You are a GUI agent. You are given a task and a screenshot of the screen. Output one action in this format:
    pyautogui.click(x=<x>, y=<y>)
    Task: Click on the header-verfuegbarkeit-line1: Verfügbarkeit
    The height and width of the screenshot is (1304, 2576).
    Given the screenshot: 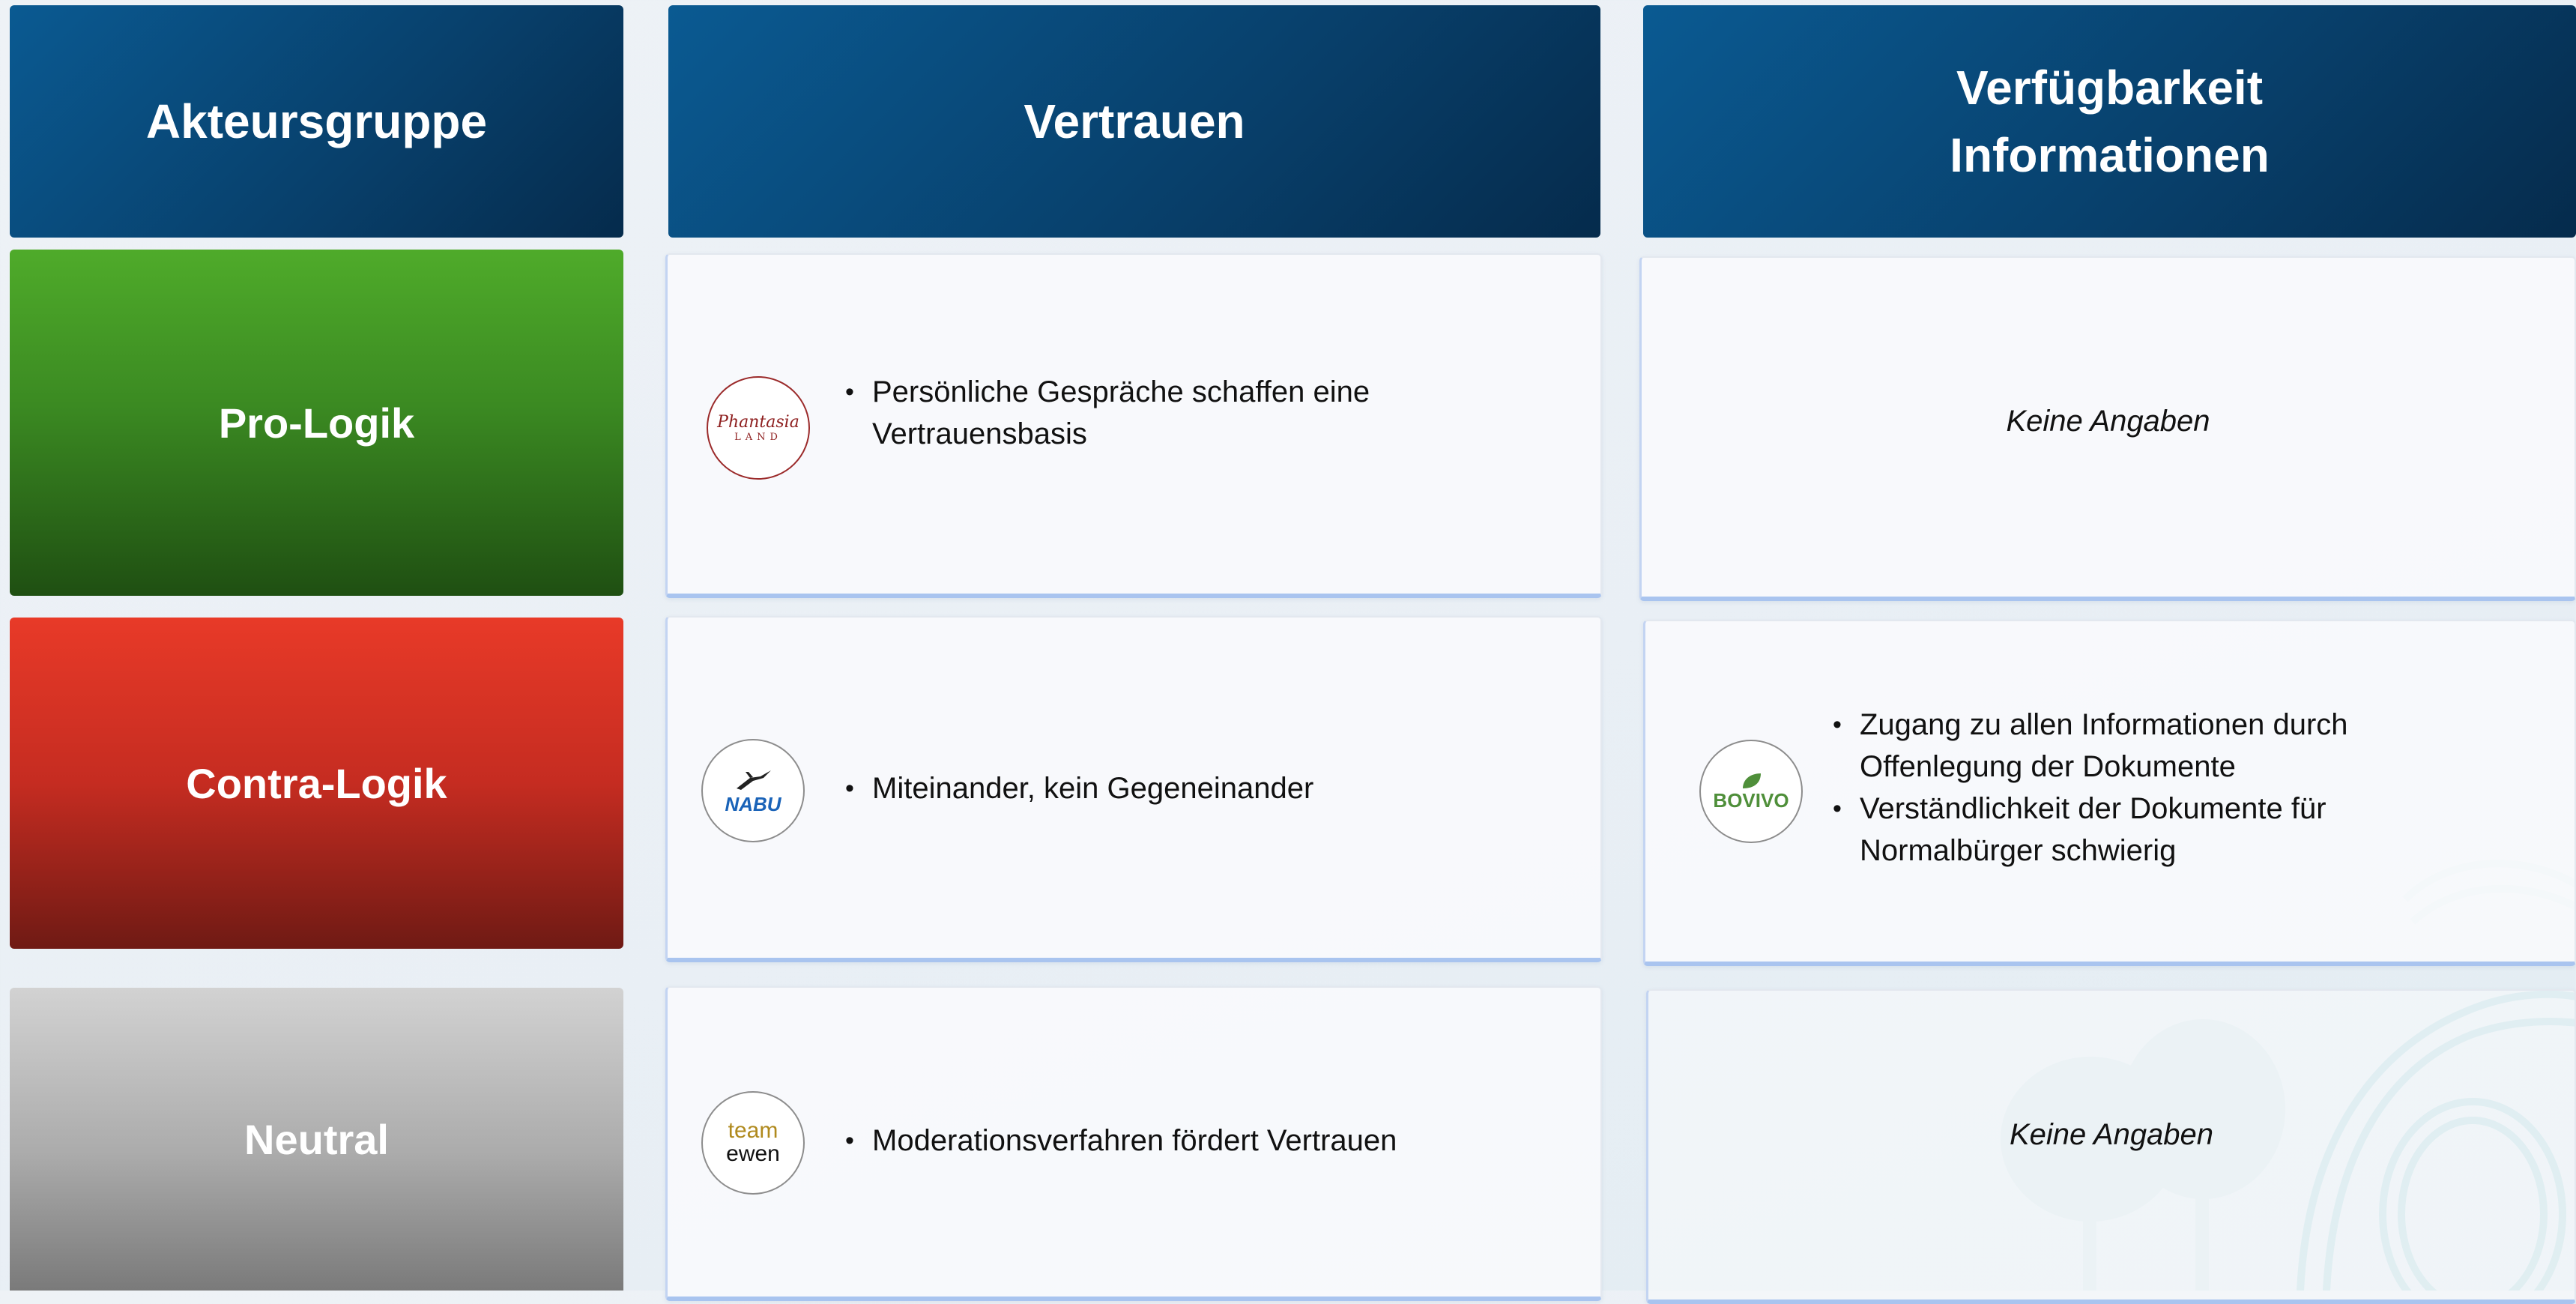 What is the action you would take?
    pyautogui.click(x=2110, y=88)
    